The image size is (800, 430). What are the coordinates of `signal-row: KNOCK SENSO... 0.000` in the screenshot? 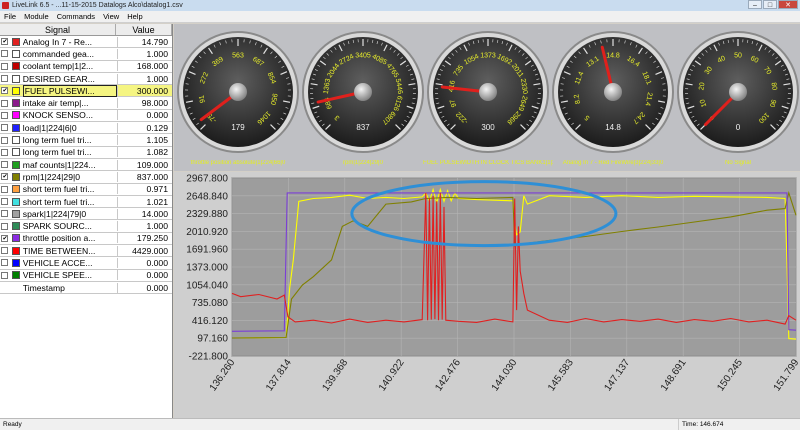 It's located at (86, 116).